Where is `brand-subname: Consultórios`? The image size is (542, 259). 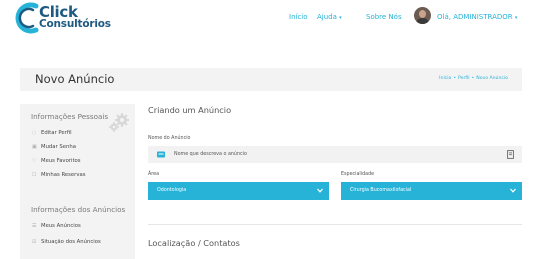
brand-subname: Consultórios is located at coordinates (75, 24).